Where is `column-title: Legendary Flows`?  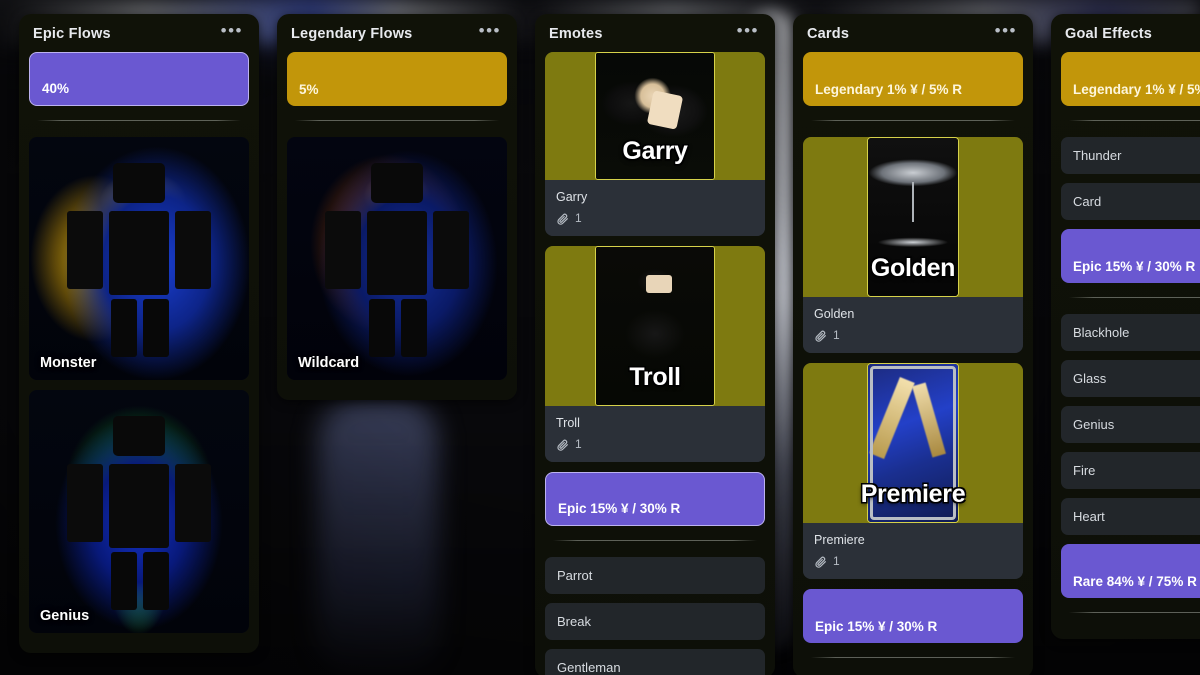
column-title: Legendary Flows is located at coordinates (352, 34).